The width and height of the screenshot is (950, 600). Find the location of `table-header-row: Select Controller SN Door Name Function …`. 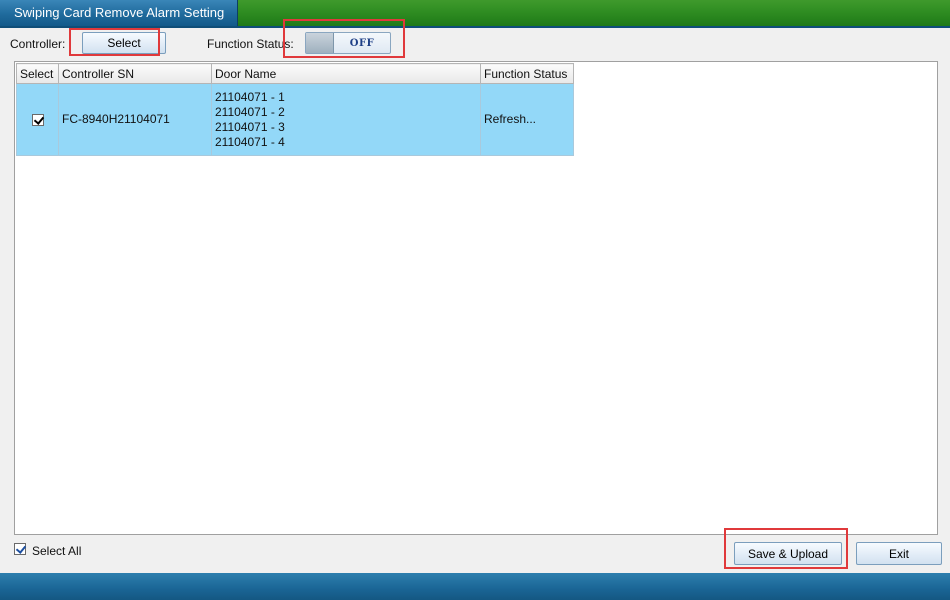

table-header-row: Select Controller SN Door Name Function … is located at coordinates (295, 73).